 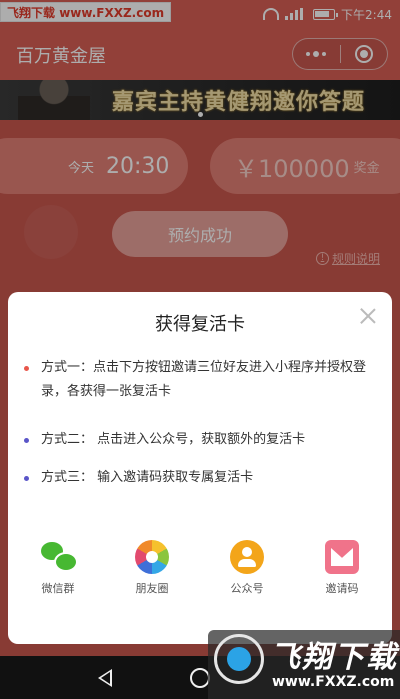 I want to click on back-icon, so click(x=105, y=678).